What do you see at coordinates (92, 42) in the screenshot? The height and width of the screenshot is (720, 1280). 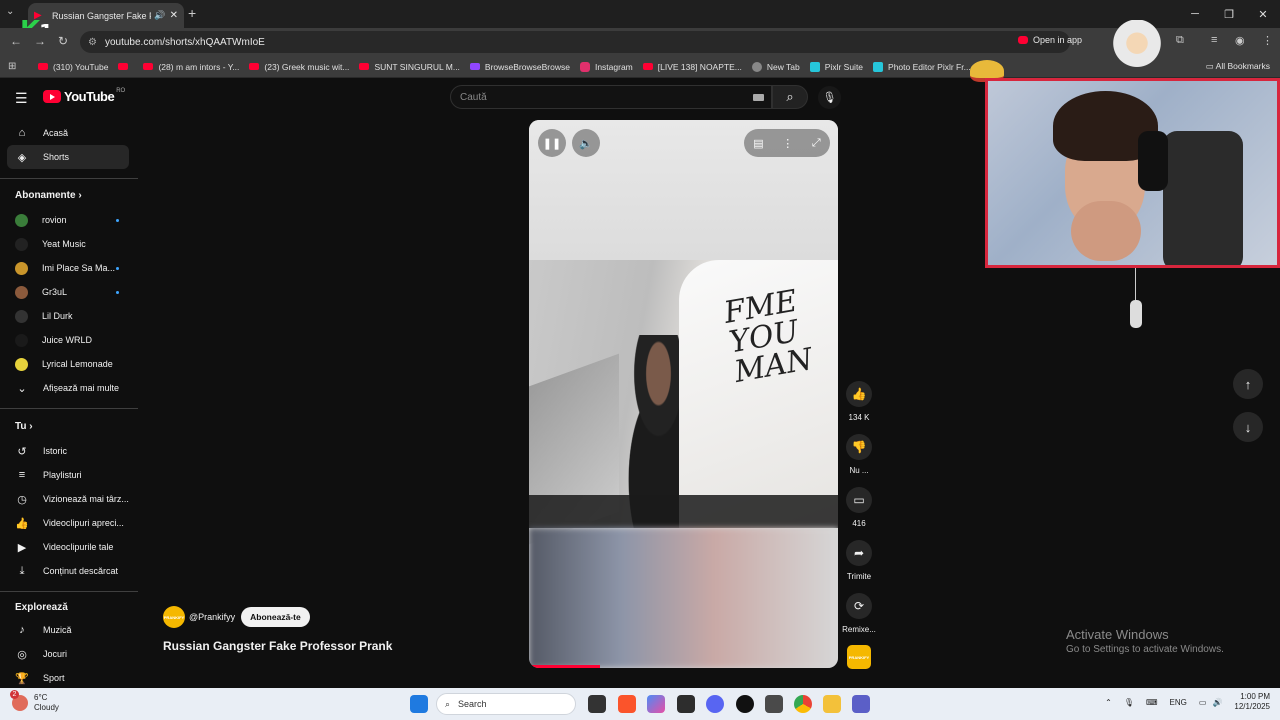 I see `site-info-icon: ⚙` at bounding box center [92, 42].